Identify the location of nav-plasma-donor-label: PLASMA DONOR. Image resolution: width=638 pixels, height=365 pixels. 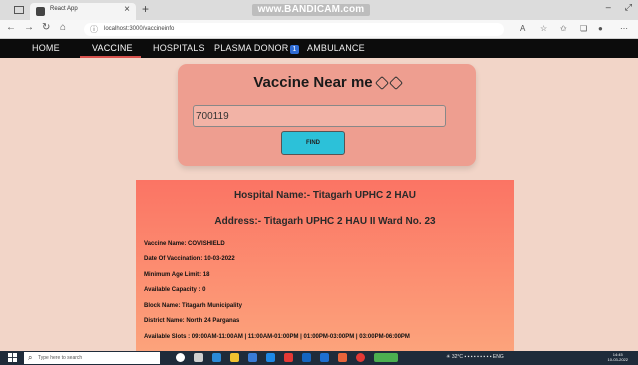
(251, 48).